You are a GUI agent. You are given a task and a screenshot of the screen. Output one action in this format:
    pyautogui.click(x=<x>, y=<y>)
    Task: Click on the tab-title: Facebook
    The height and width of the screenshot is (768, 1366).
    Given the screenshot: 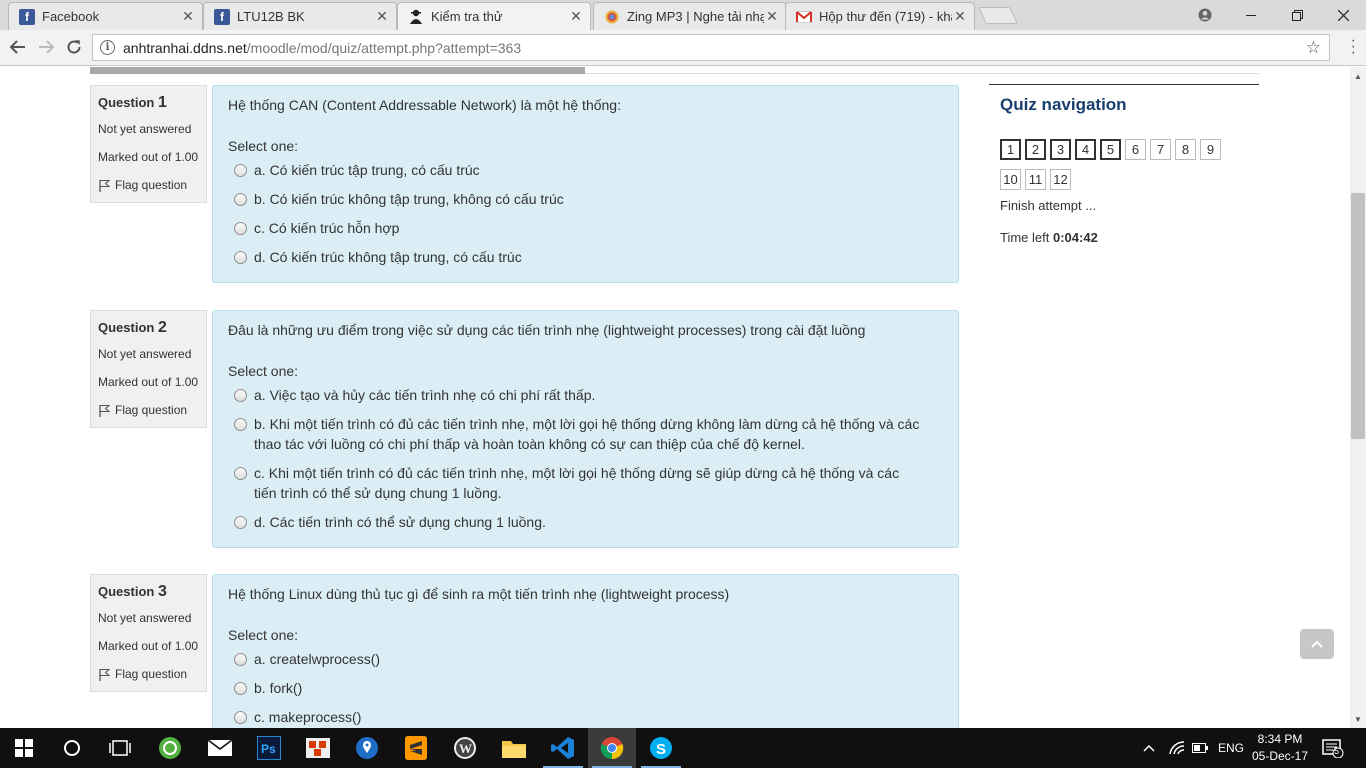 What is the action you would take?
    pyautogui.click(x=71, y=16)
    